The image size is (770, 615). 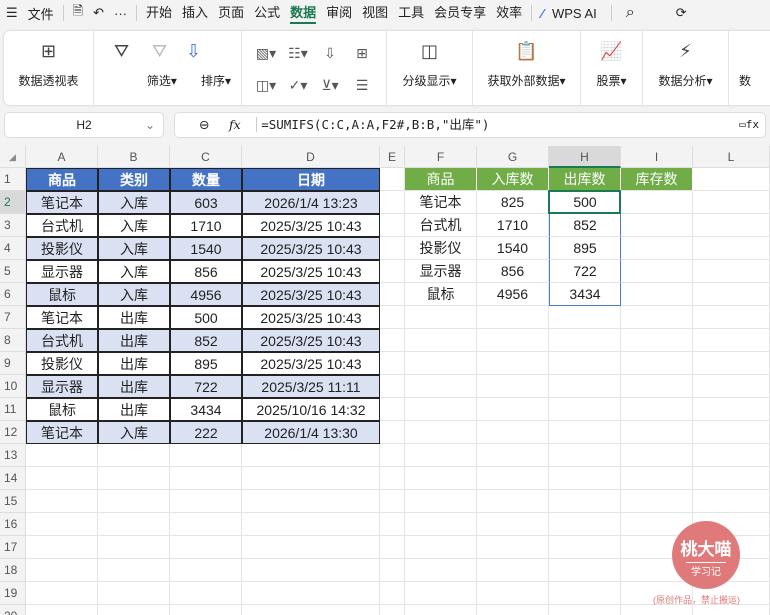 What do you see at coordinates (49, 68) in the screenshot?
I see `pivot-table-button: ⊞ 数据透视表` at bounding box center [49, 68].